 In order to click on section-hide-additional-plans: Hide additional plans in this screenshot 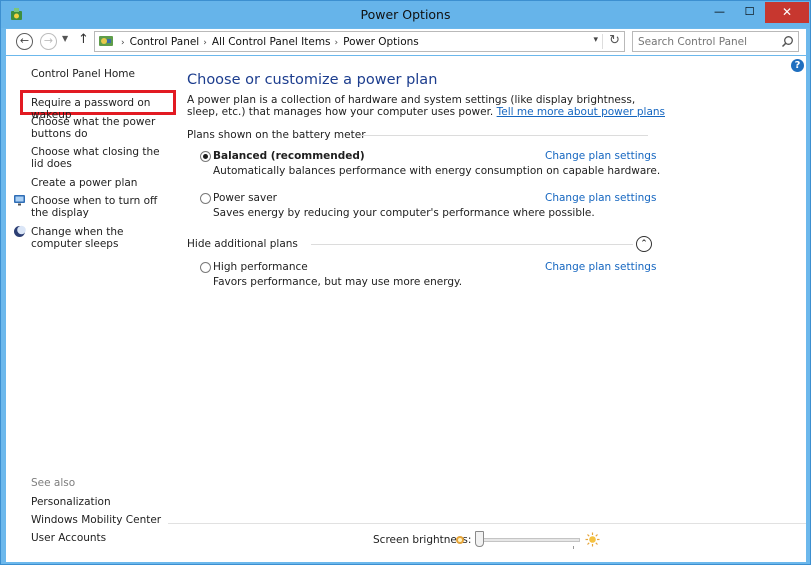, I will do `click(242, 244)`.